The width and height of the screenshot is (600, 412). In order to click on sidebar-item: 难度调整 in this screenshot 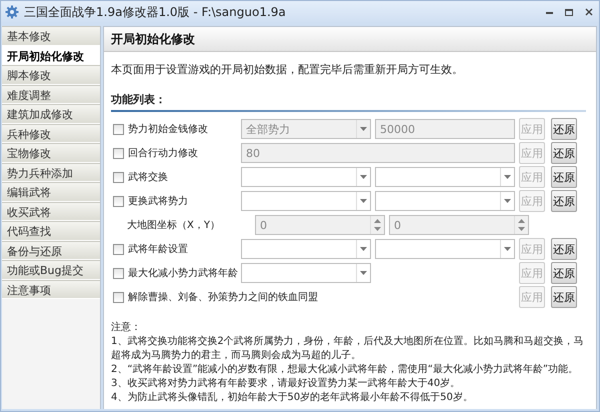, I will do `click(51, 94)`.